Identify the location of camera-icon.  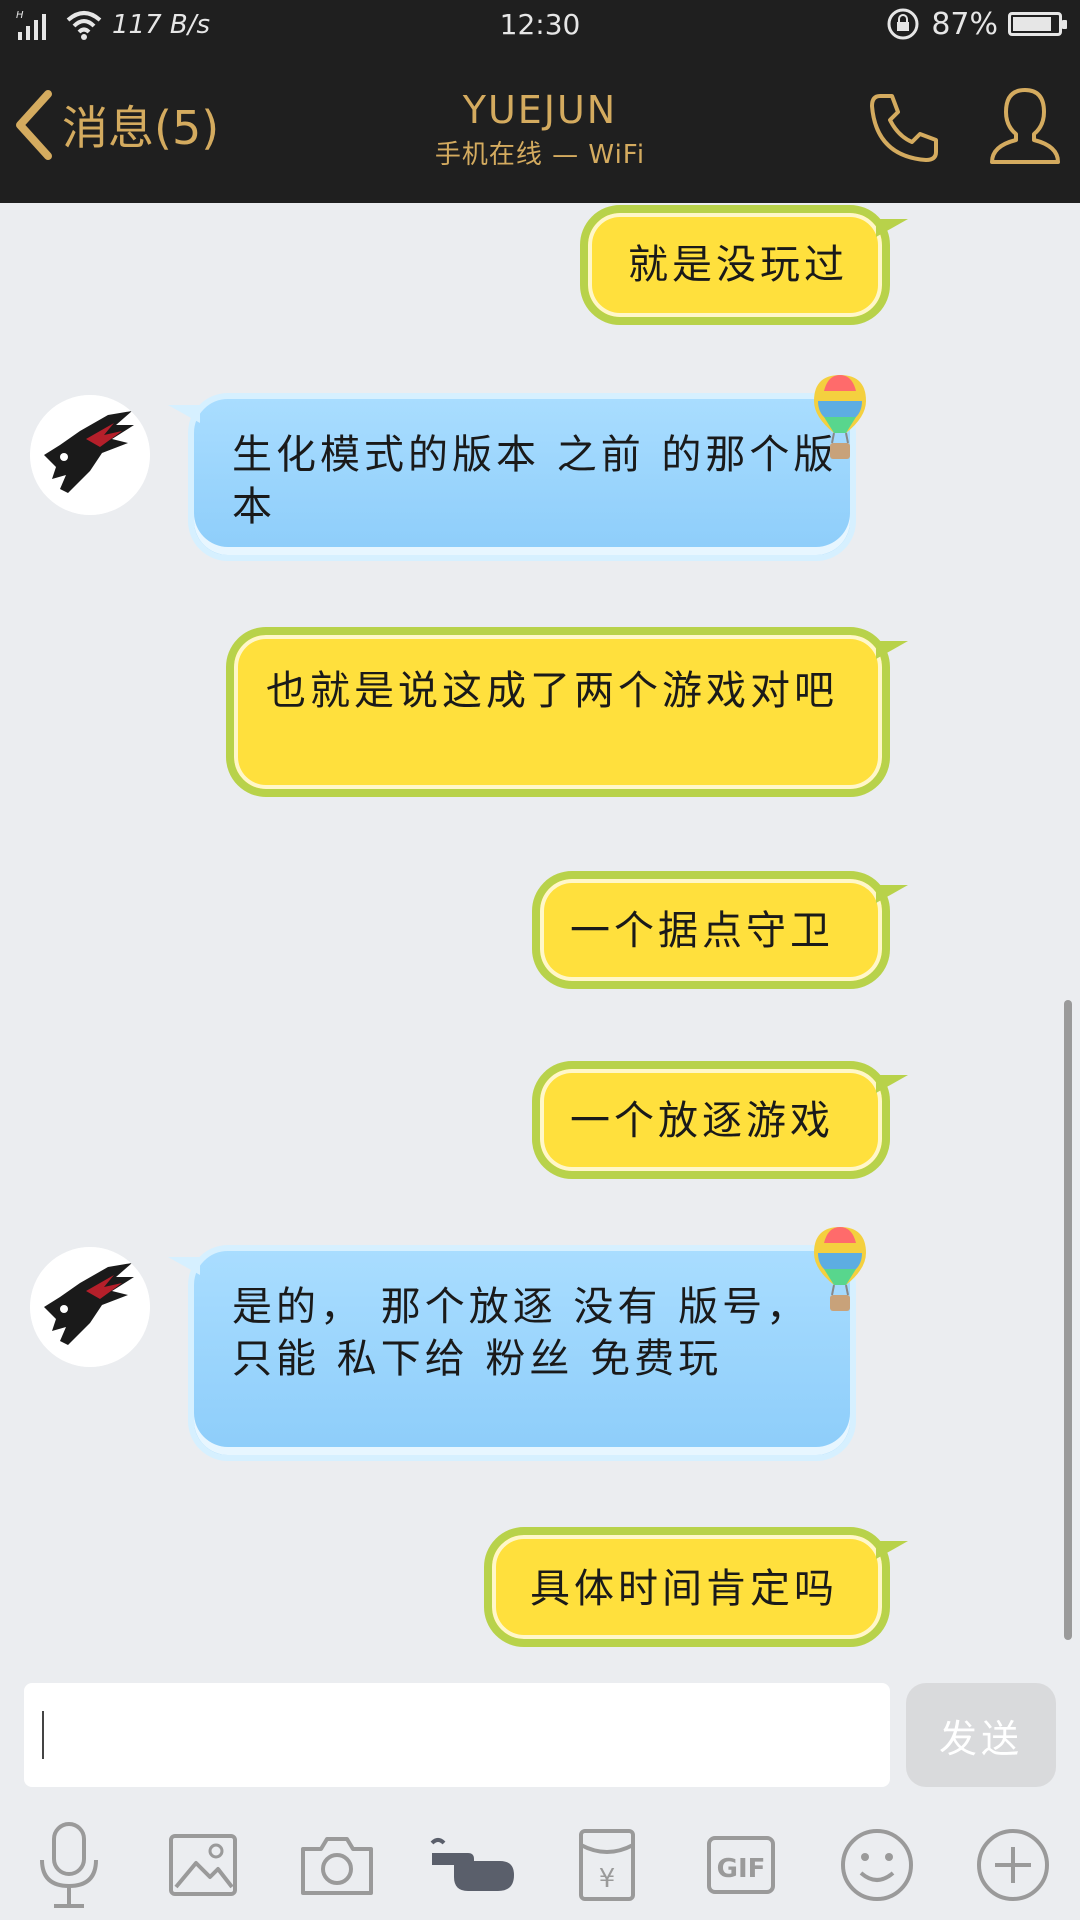
(337, 1866).